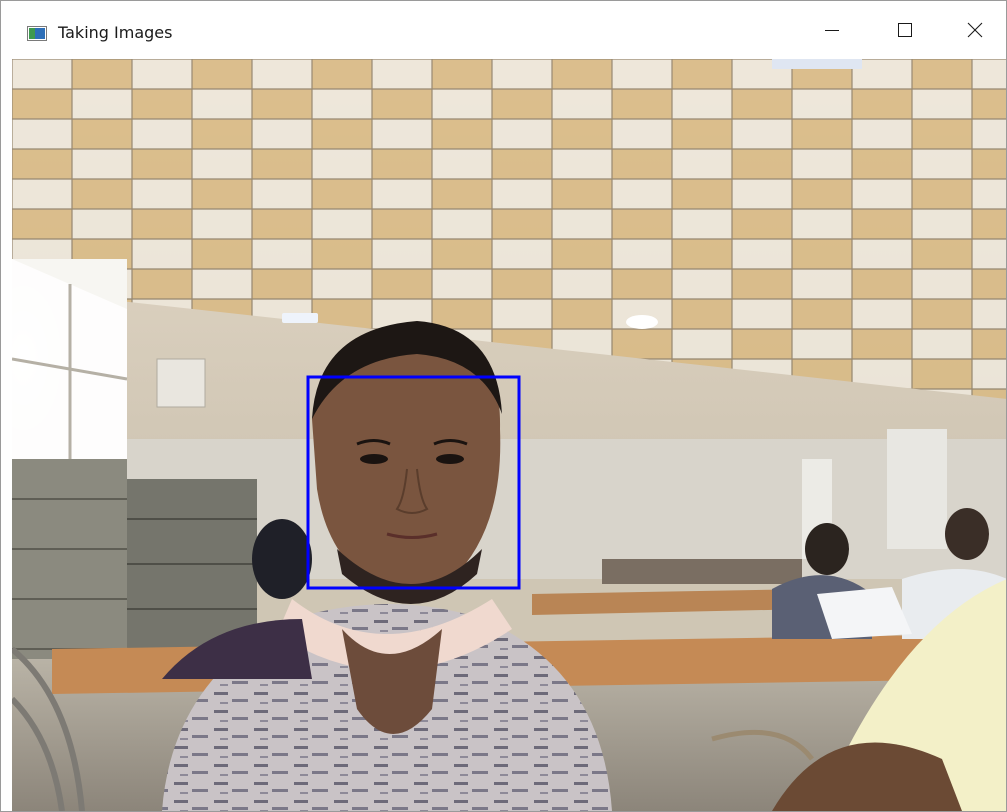 Image resolution: width=1007 pixels, height=812 pixels. I want to click on close-button, so click(973, 29).